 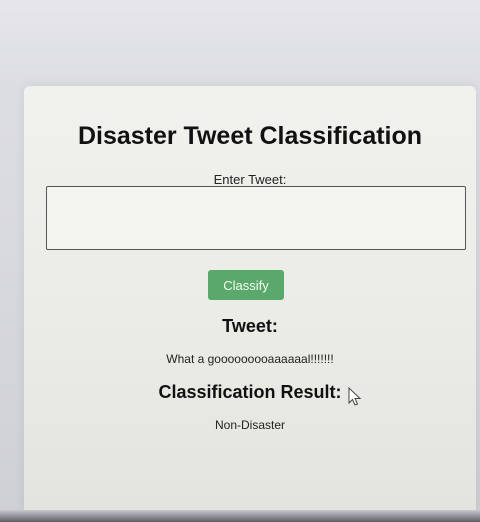 I want to click on classify-button: Classify, so click(x=246, y=285).